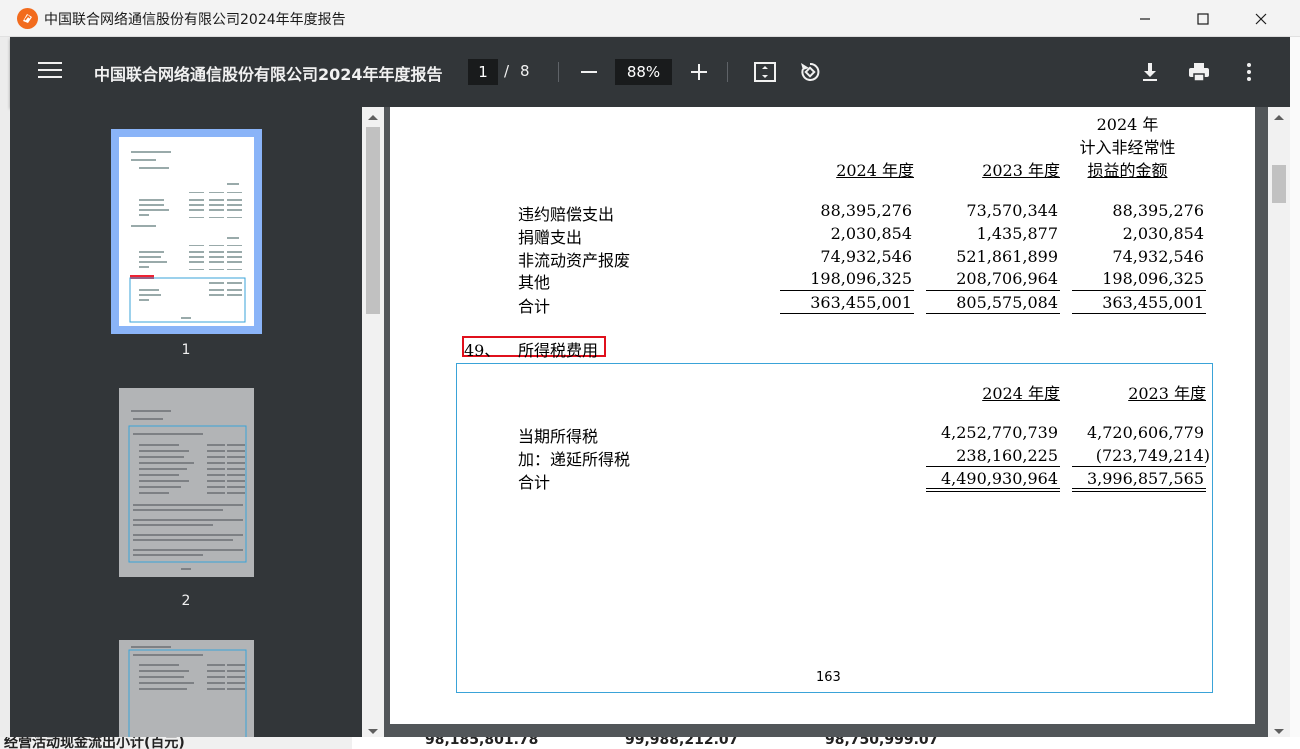 This screenshot has width=1300, height=749. I want to click on t2-row-value: 4,720,606,779, so click(1145, 432).